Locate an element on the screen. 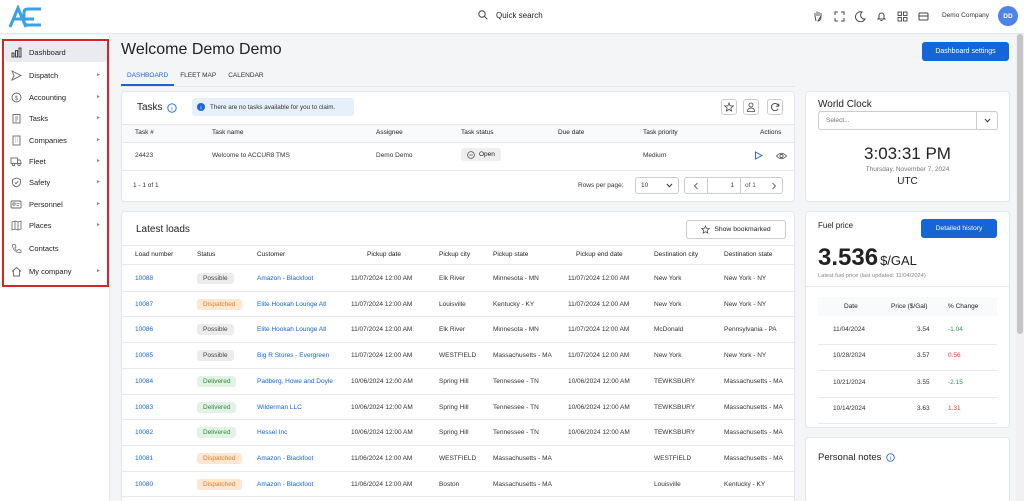  main-tabs: DASHBOARD FLEET MAP CALENDAR is located at coordinates (195, 77).